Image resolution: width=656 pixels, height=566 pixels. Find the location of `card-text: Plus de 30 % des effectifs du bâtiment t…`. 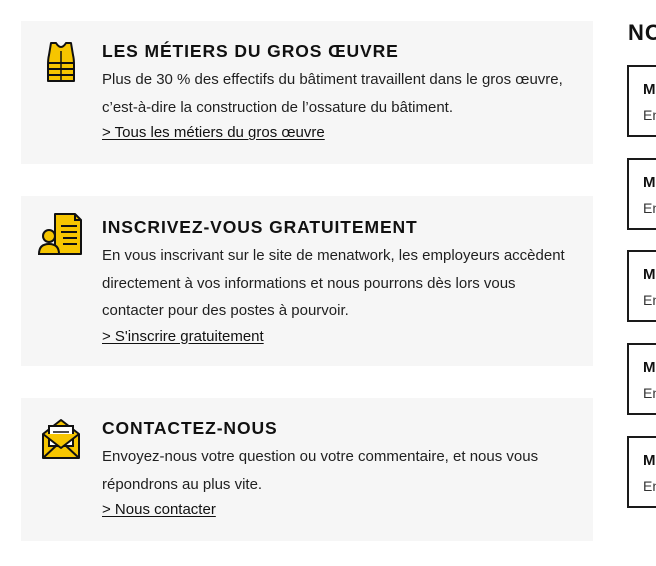

card-text: Plus de 30 % des effectifs du bâtiment t… is located at coordinates (332, 93).